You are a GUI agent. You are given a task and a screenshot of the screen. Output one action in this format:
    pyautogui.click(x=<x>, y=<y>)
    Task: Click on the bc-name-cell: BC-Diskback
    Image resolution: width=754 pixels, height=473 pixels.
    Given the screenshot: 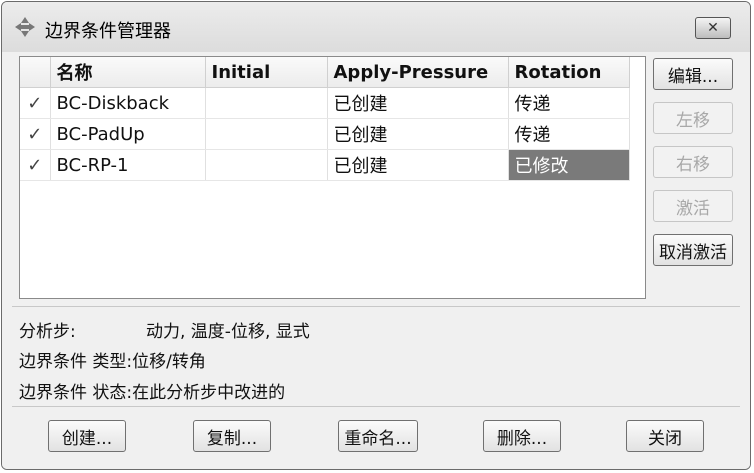 What is the action you would take?
    pyautogui.click(x=128, y=103)
    